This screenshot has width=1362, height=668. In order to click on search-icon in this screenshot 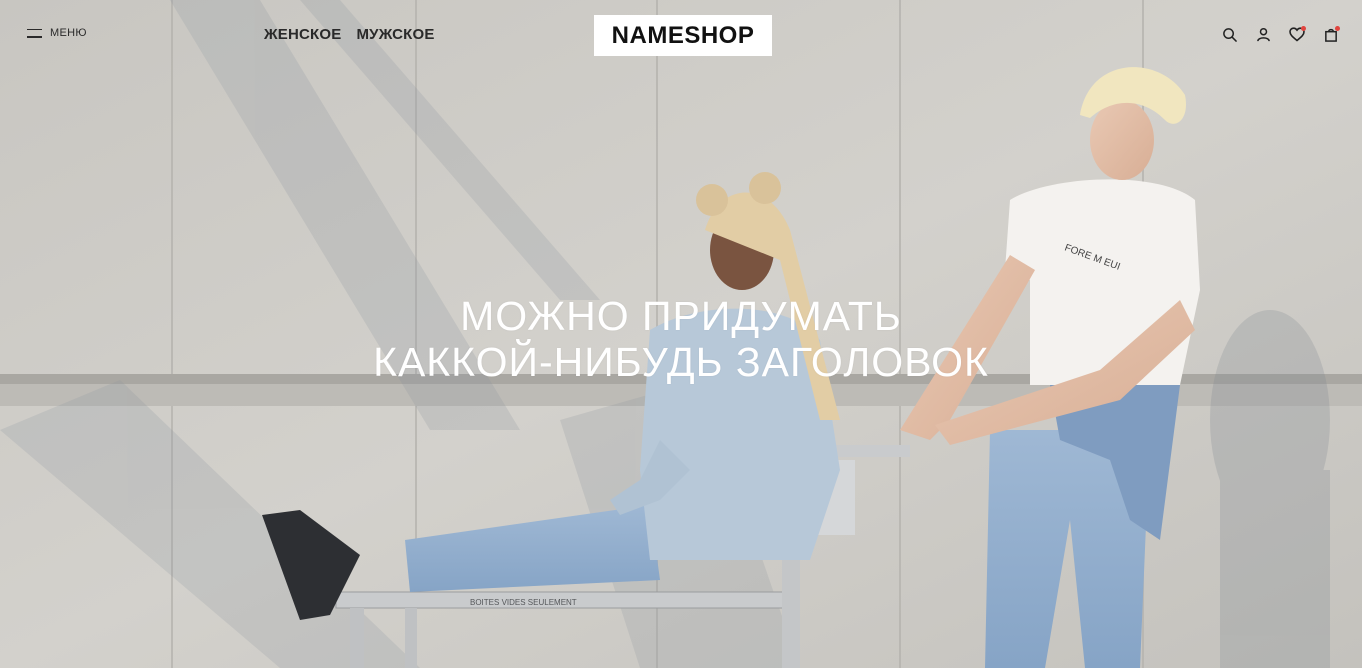, I will do `click(1229, 34)`.